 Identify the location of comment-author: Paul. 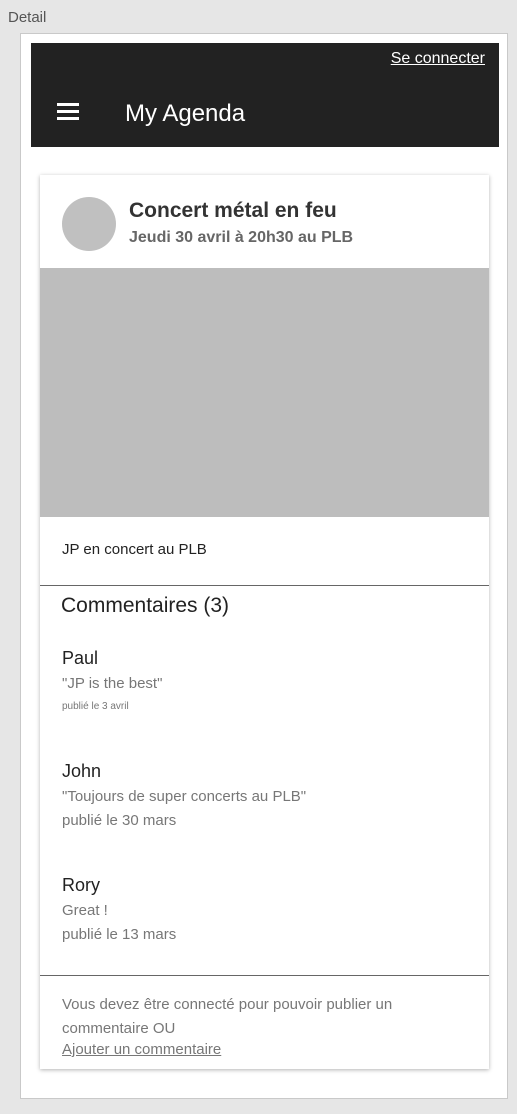
(80, 658).